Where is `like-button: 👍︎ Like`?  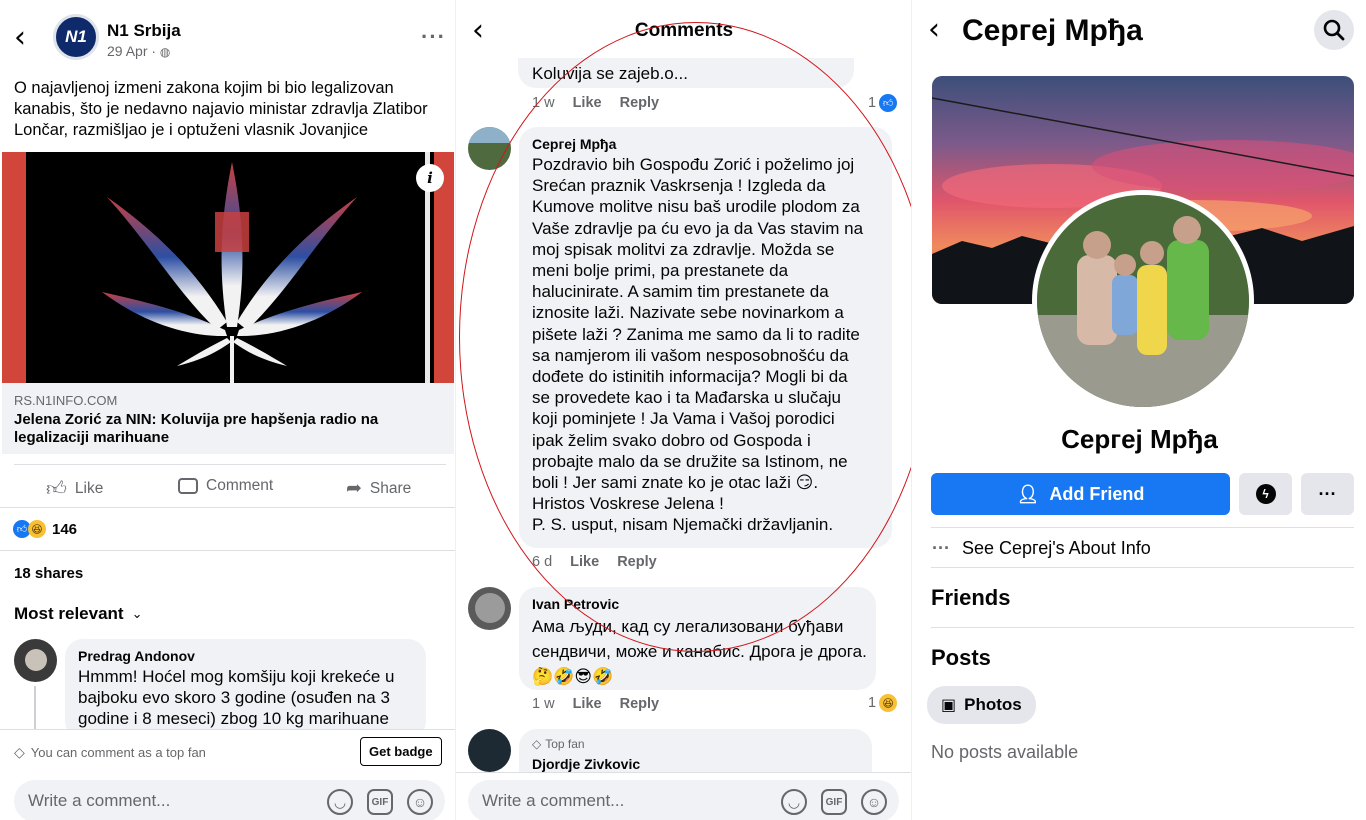
like-button: 👍︎ Like is located at coordinates (74, 489).